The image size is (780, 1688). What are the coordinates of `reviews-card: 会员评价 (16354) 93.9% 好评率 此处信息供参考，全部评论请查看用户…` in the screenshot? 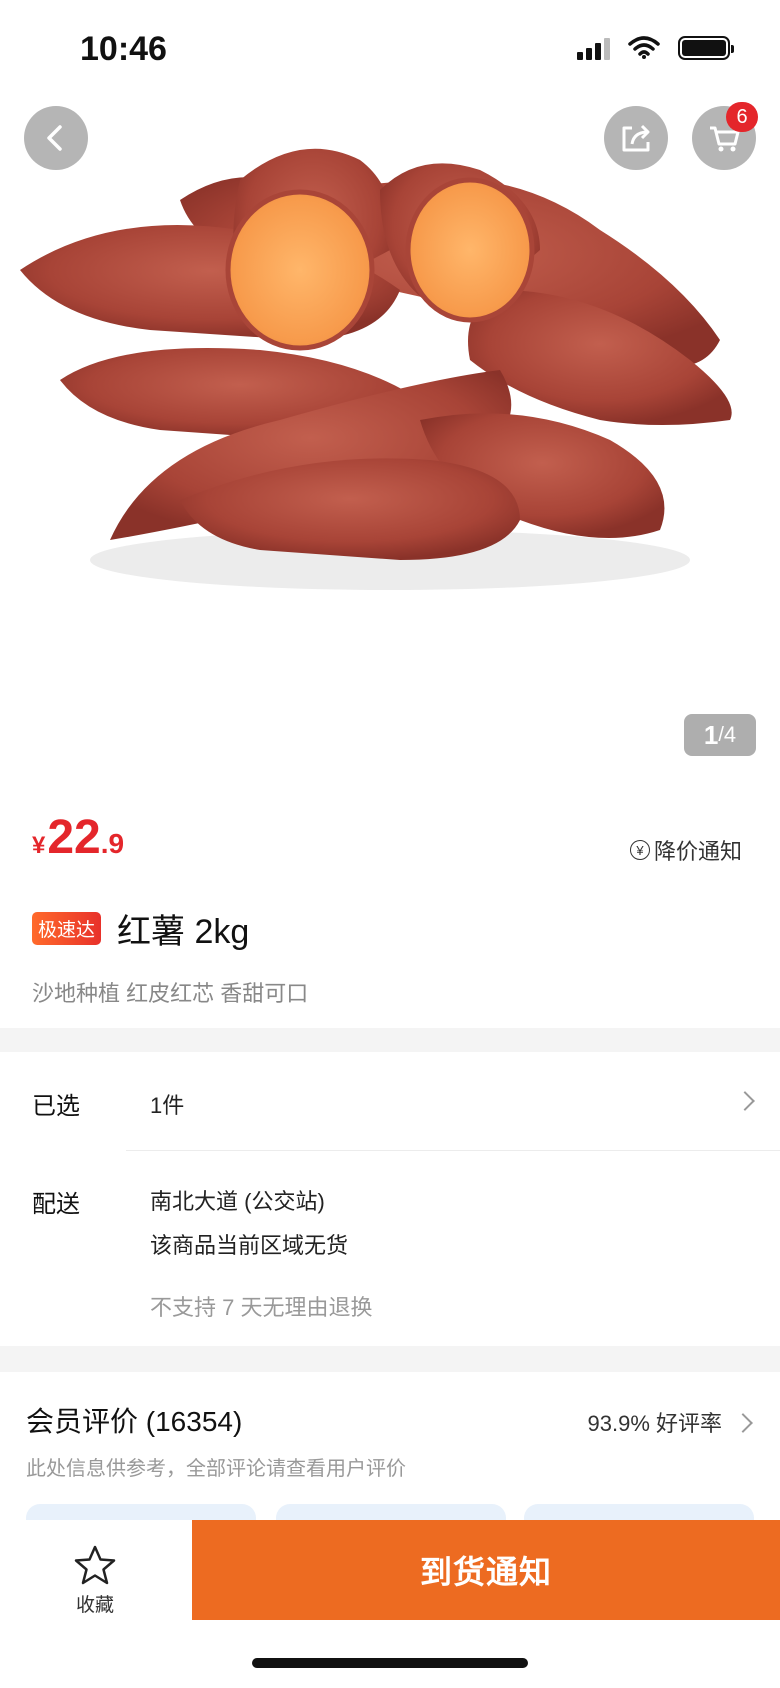 It's located at (390, 1453).